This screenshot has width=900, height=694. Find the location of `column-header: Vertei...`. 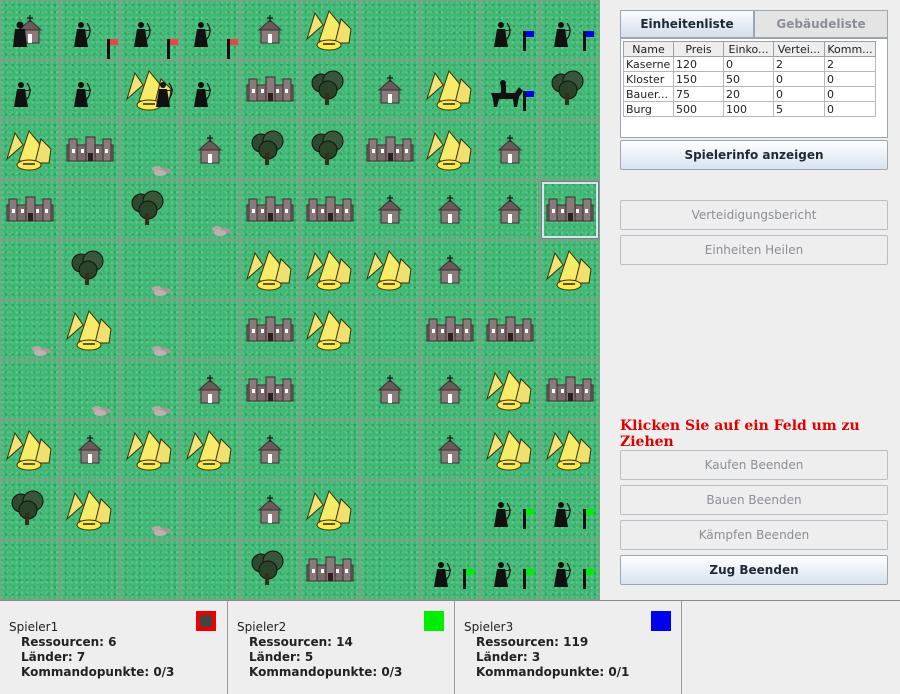

column-header: Vertei... is located at coordinates (799, 49).